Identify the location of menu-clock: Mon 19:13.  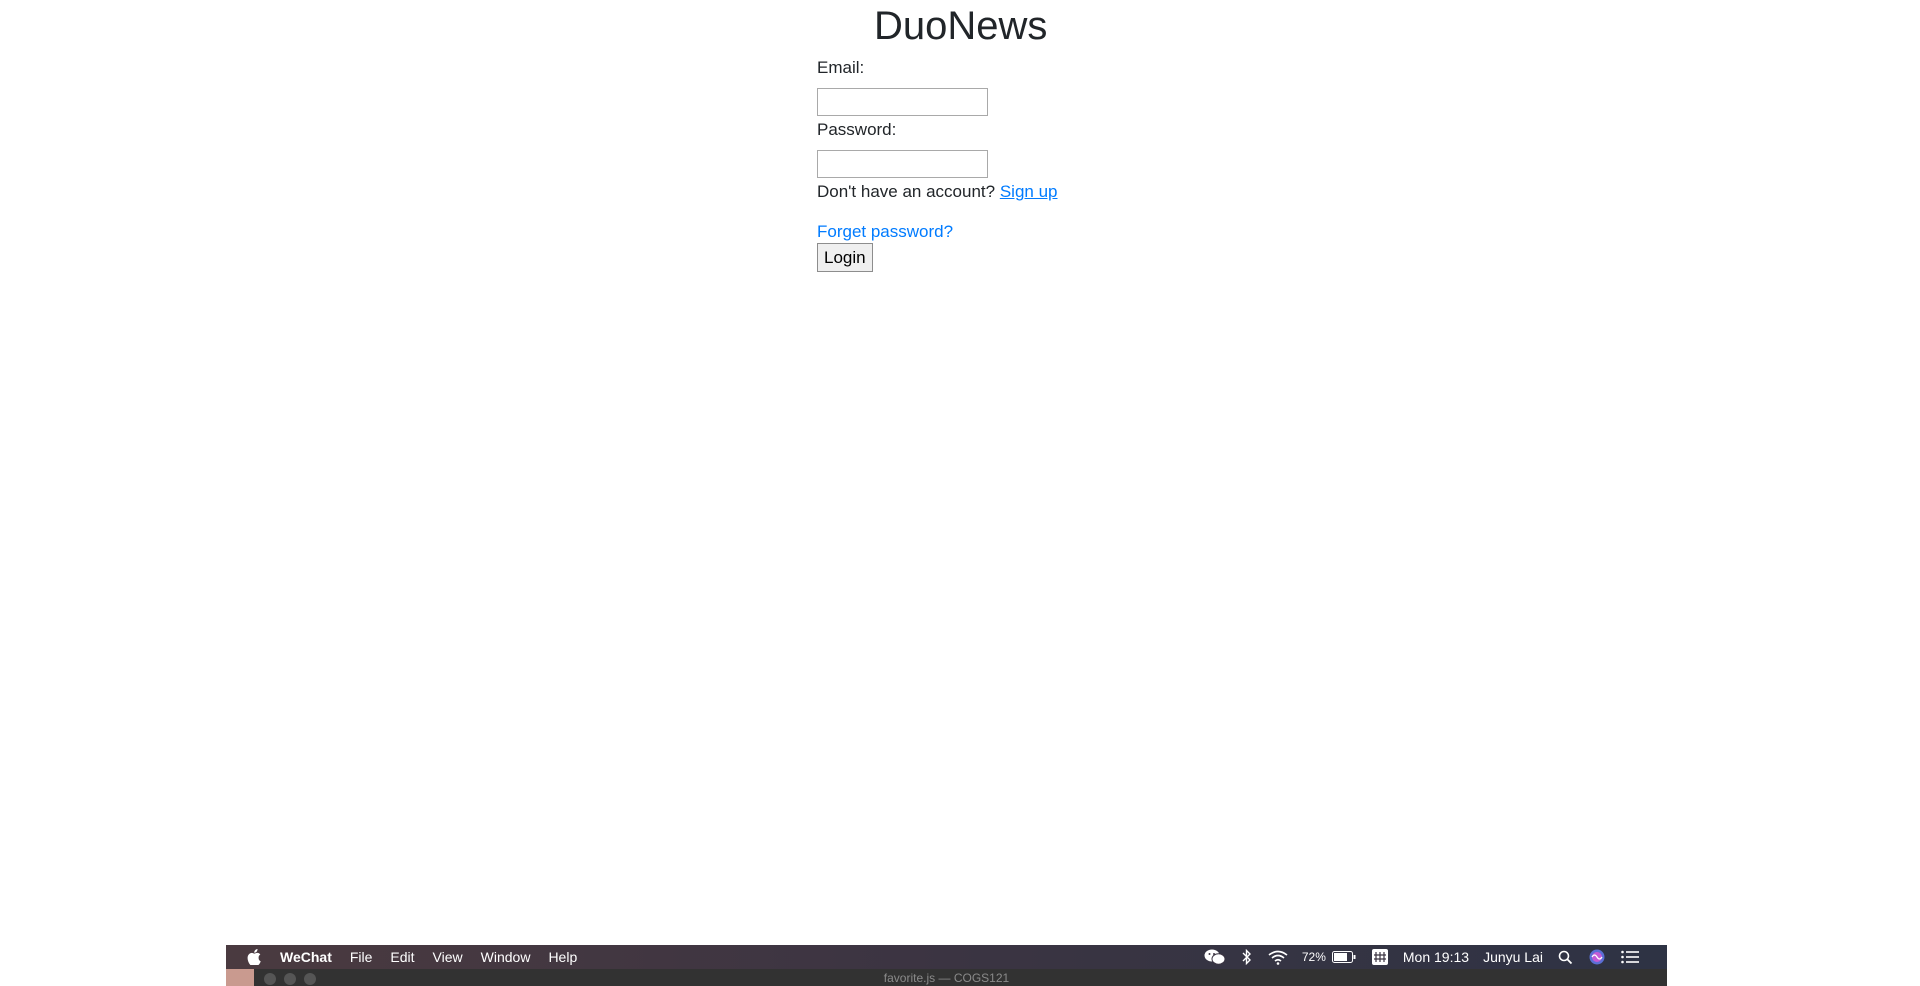
(1436, 957).